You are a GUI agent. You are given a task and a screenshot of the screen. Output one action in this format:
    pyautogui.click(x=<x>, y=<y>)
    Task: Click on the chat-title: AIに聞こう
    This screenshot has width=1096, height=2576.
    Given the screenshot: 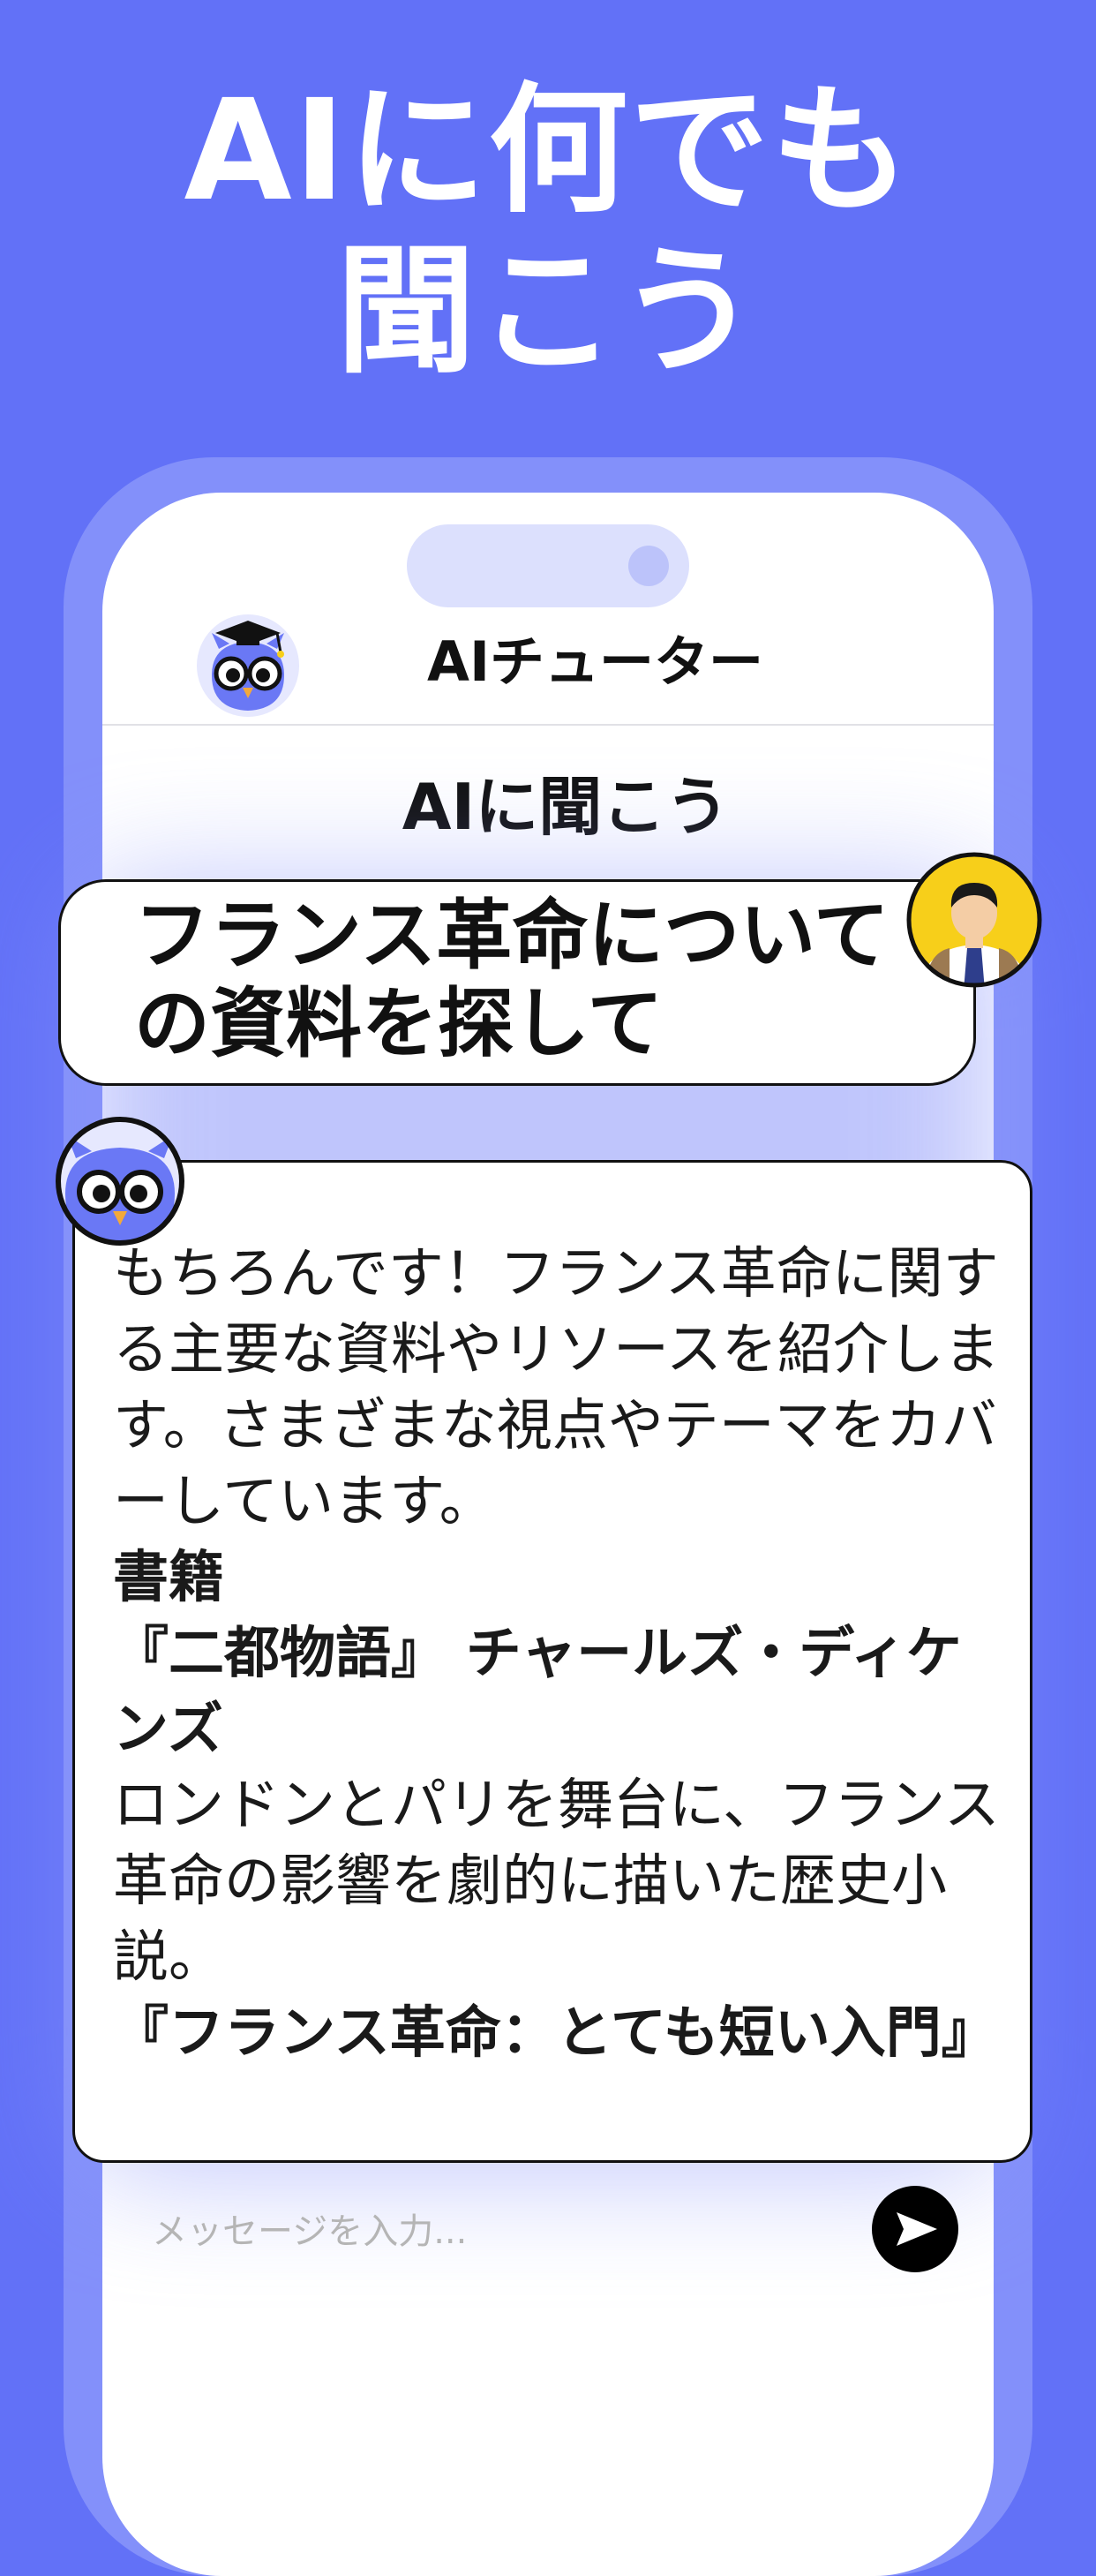 What is the action you would take?
    pyautogui.click(x=566, y=807)
    